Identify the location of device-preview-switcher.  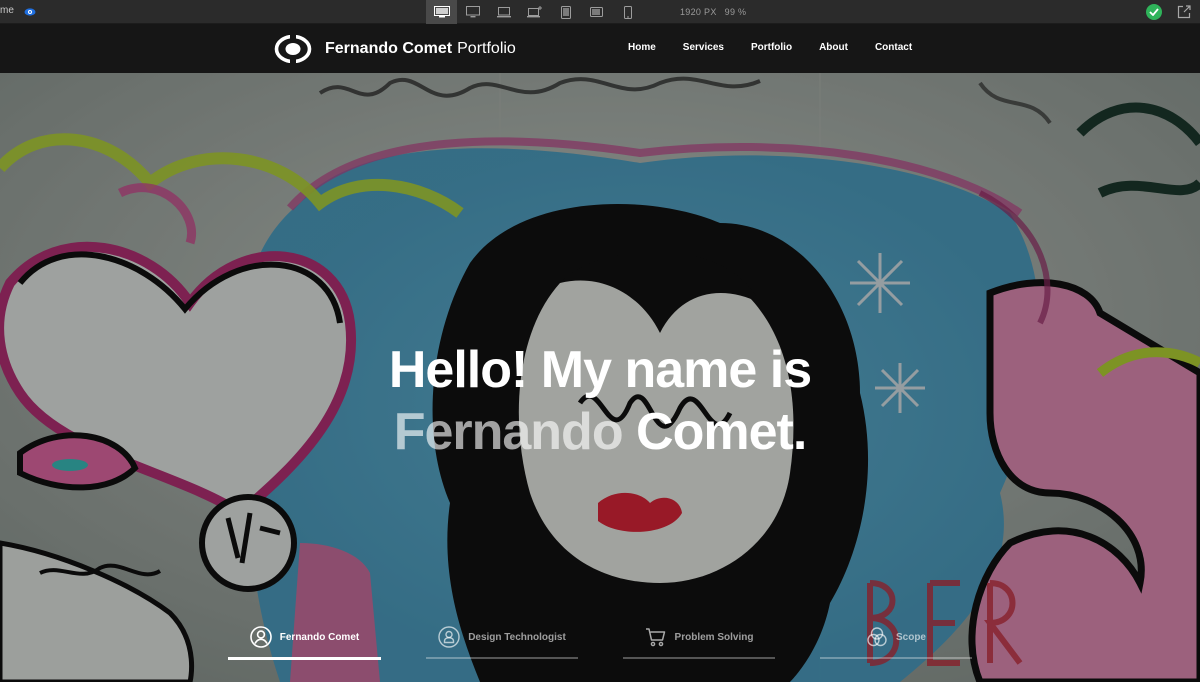
(534, 12).